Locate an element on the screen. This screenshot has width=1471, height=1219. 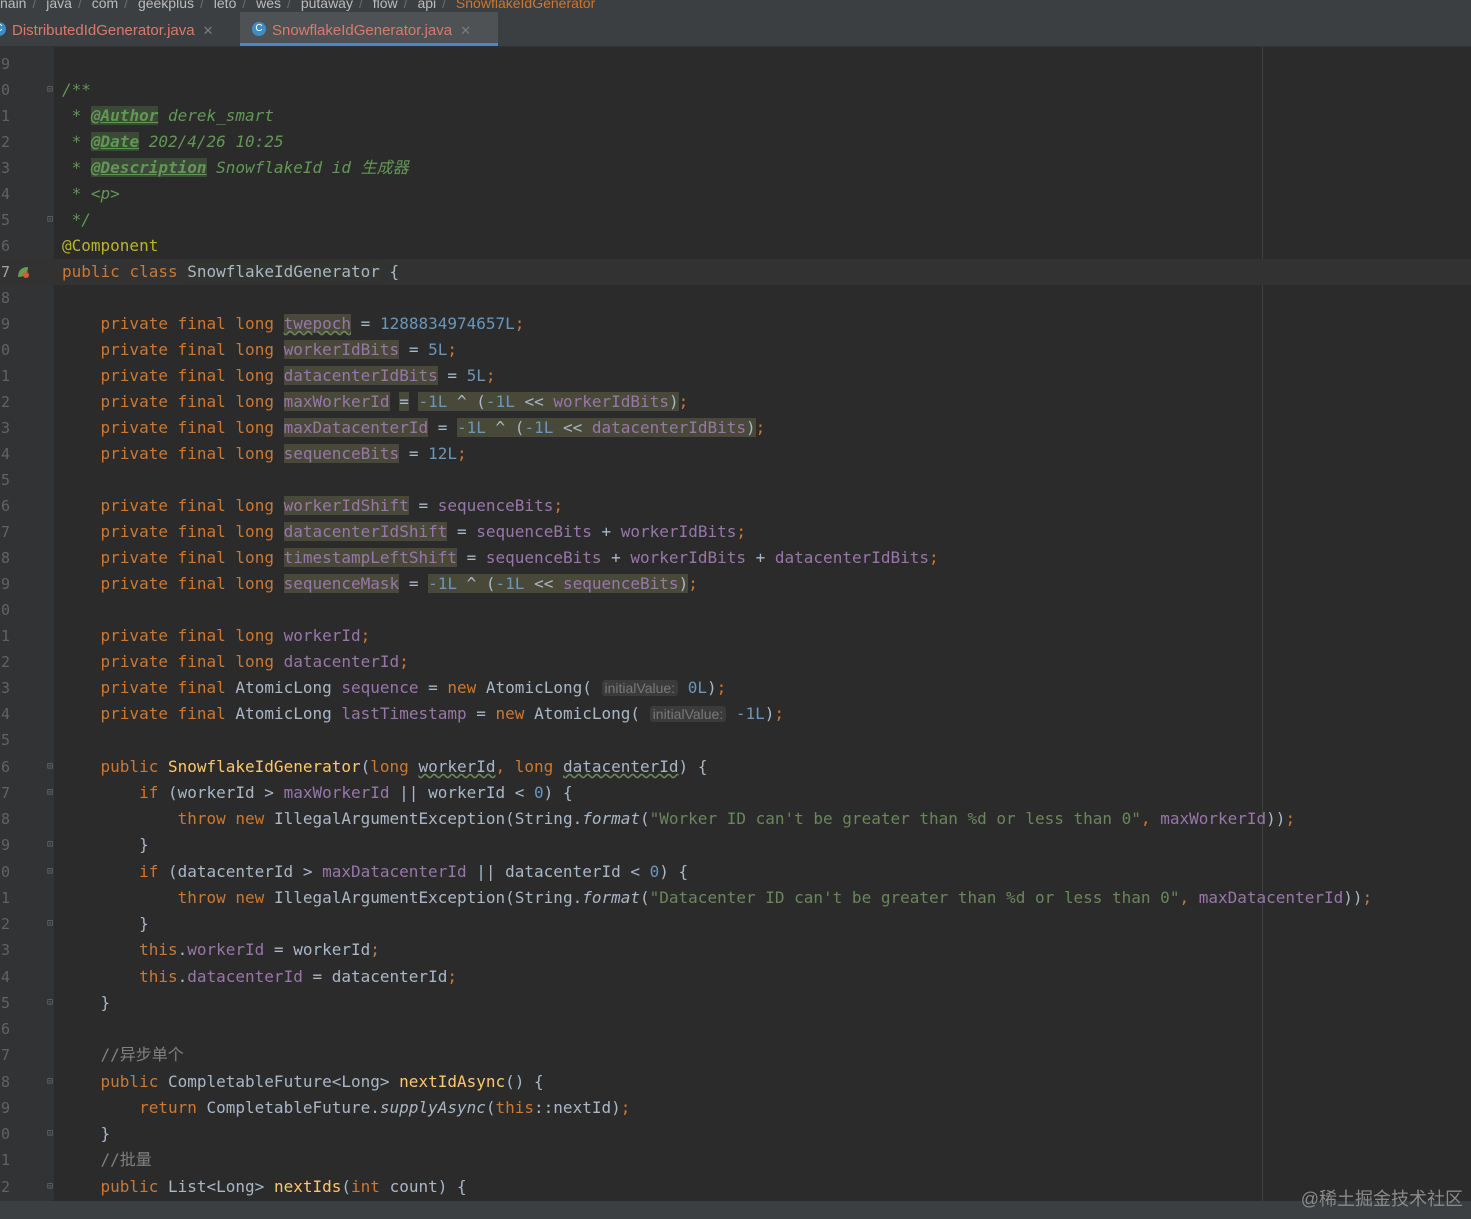
code-text: @Component is located at coordinates (110, 246).